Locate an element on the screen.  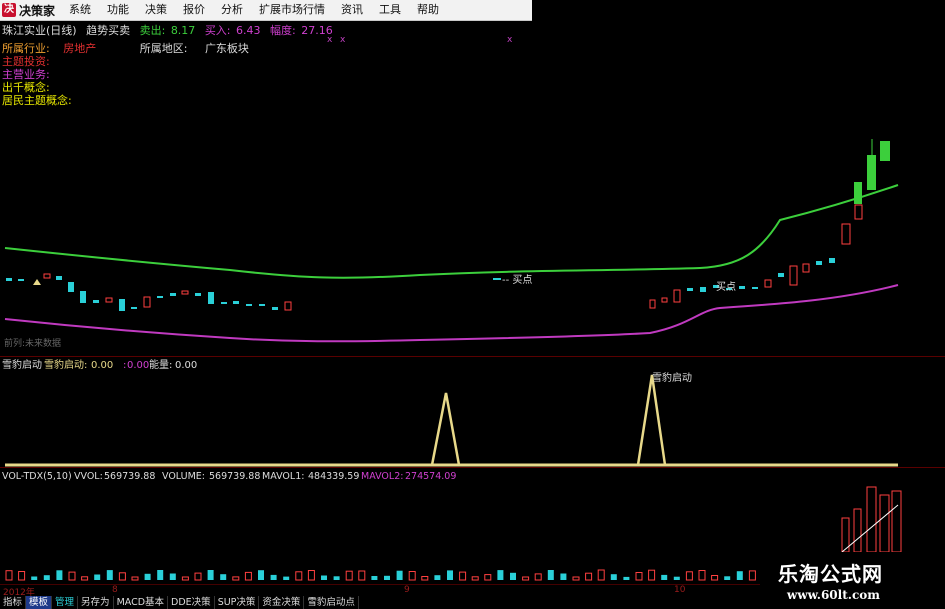
watermark-url: www.60lt.com is located at coordinates (833, 595).